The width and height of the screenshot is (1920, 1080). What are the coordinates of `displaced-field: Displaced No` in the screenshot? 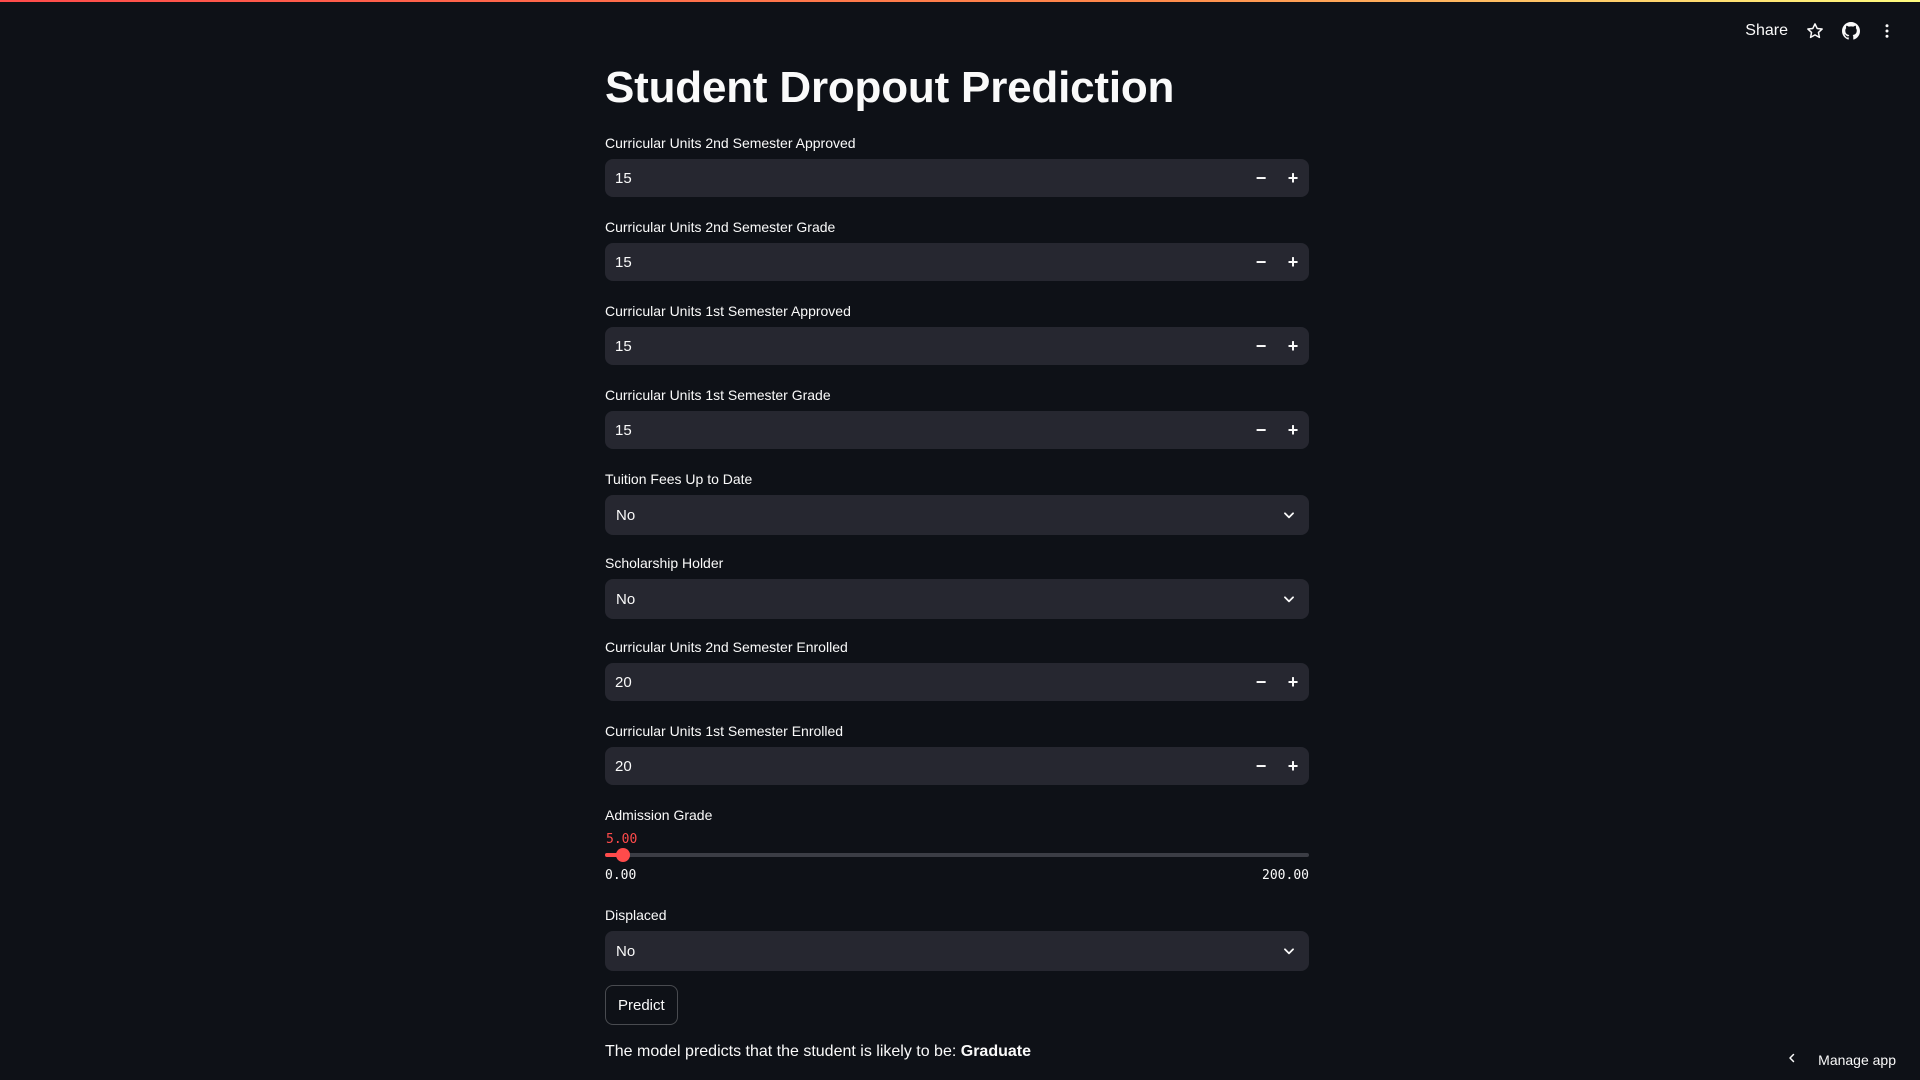 It's located at (957, 938).